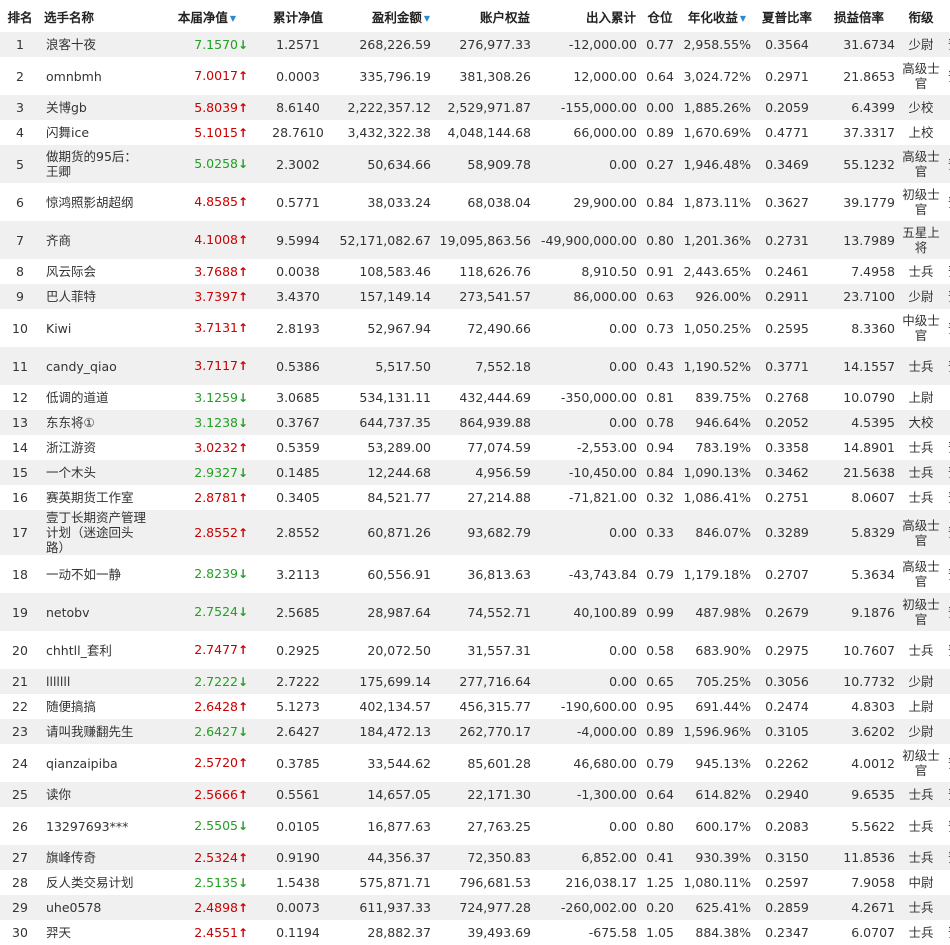 This screenshot has width=950, height=945. What do you see at coordinates (298, 44) in the screenshot?
I see `cumulative-nav-cell: 1.2571` at bounding box center [298, 44].